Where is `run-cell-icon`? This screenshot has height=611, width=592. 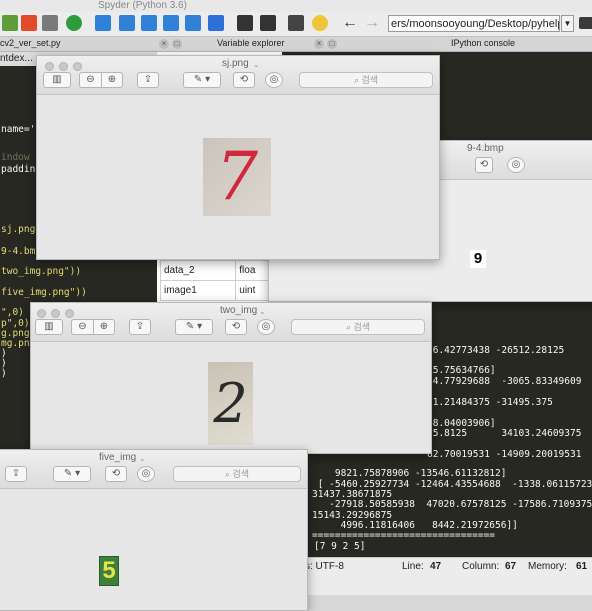 run-cell-icon is located at coordinates (74, 23).